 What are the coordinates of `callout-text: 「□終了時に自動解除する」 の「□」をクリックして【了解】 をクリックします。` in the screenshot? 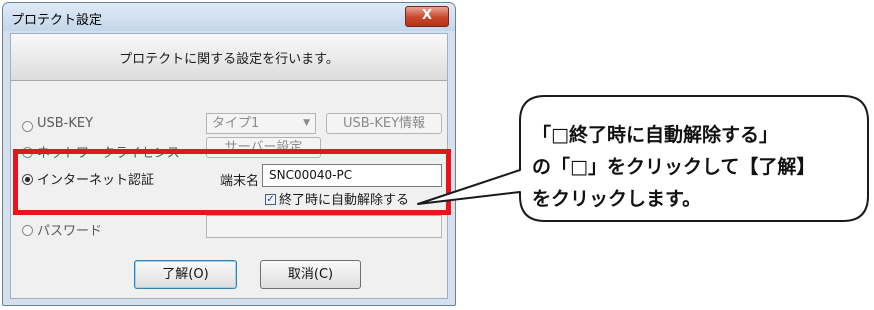 It's located at (692, 167).